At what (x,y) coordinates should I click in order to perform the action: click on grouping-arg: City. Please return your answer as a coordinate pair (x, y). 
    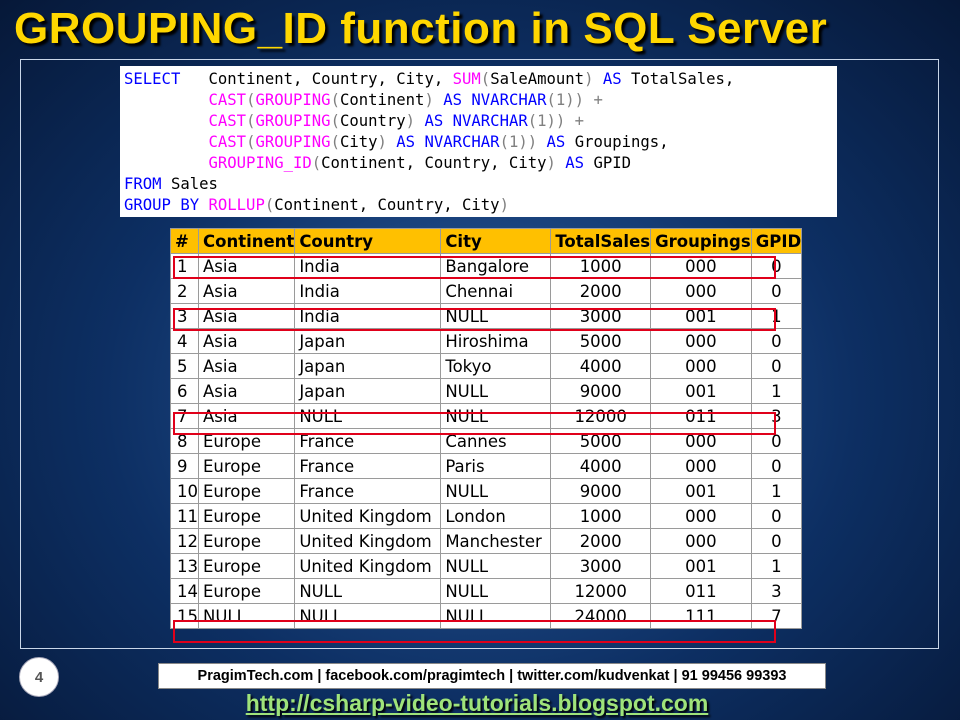
    Looking at the image, I should click on (358, 142).